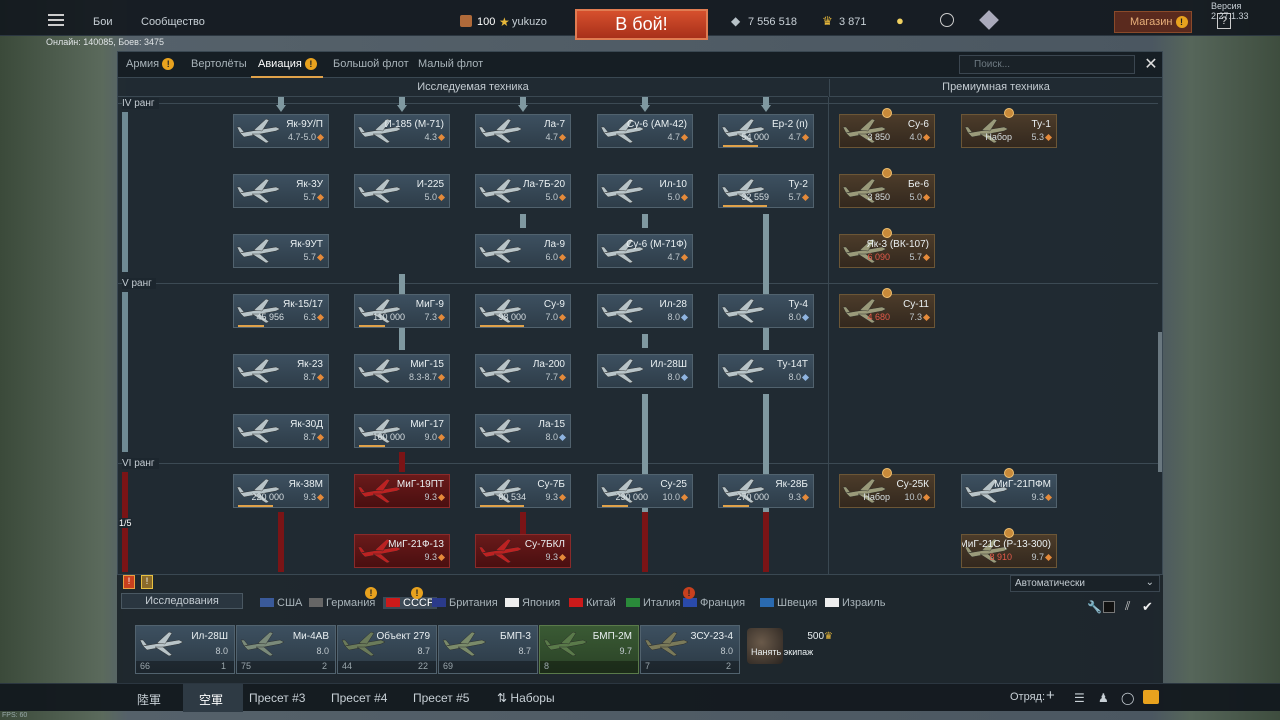  I want to click on vehicle-card: Ту-2 5.7 32 559, so click(766, 191).